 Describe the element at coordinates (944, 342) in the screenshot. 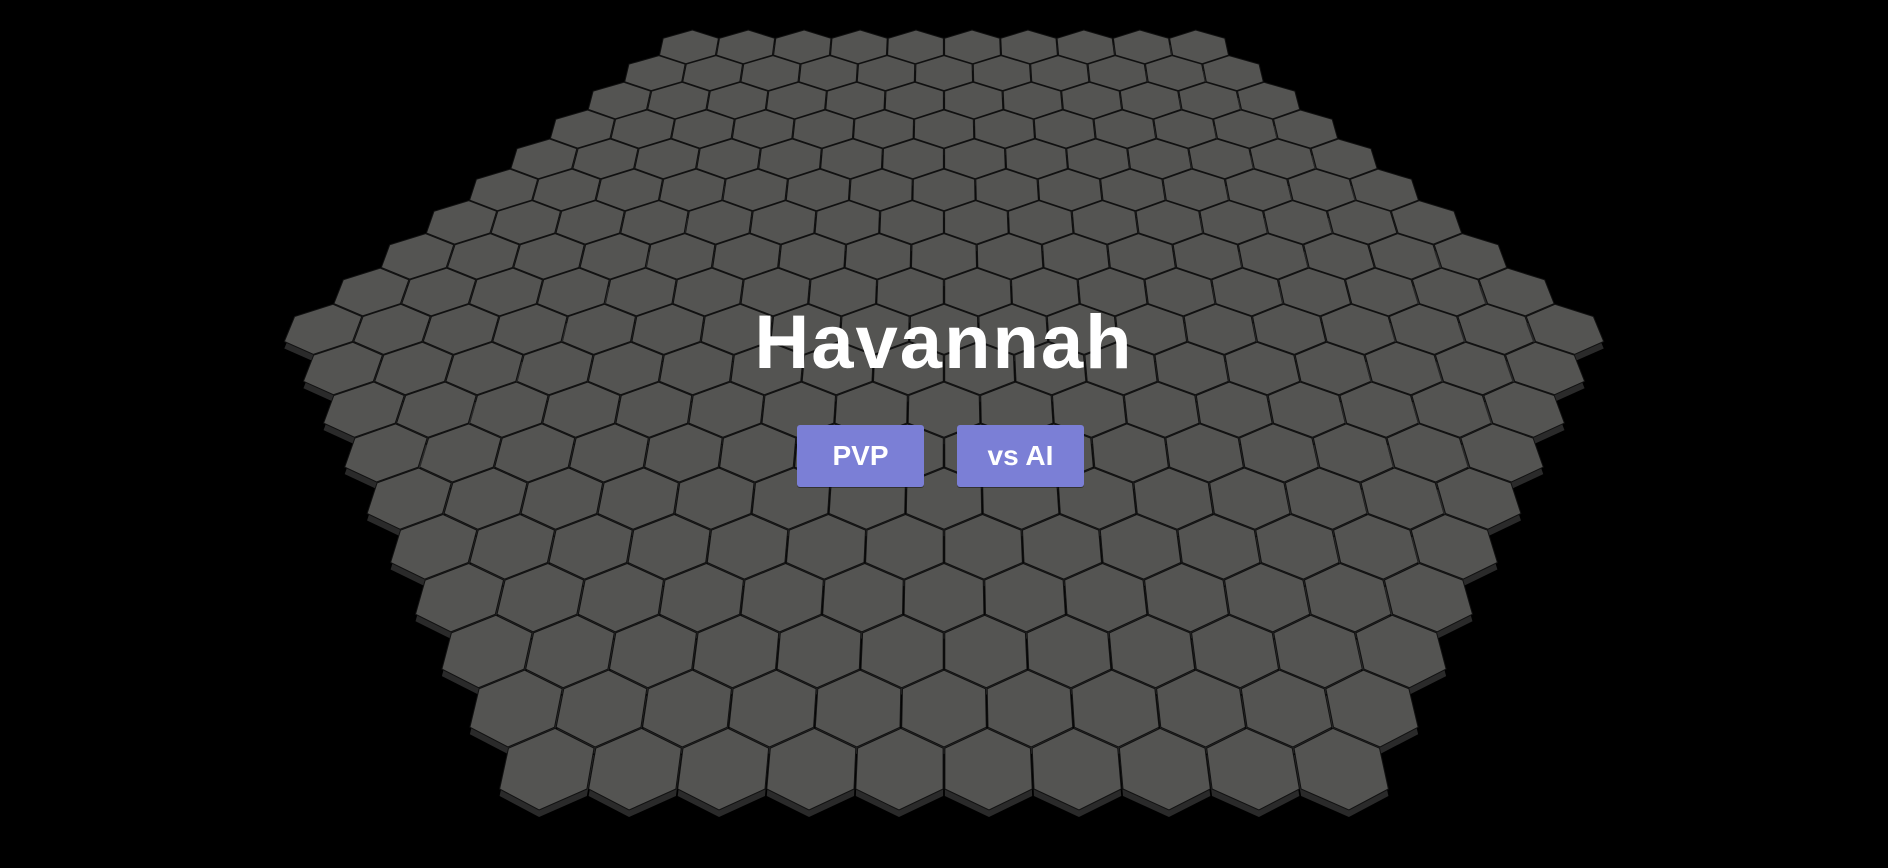

I see `game-title: Havannah` at that location.